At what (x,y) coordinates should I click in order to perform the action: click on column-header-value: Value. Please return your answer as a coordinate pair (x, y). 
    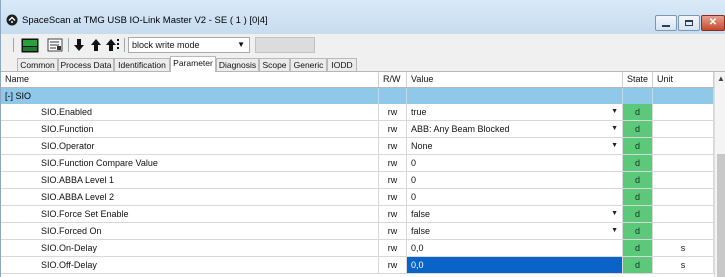
    Looking at the image, I should click on (515, 79).